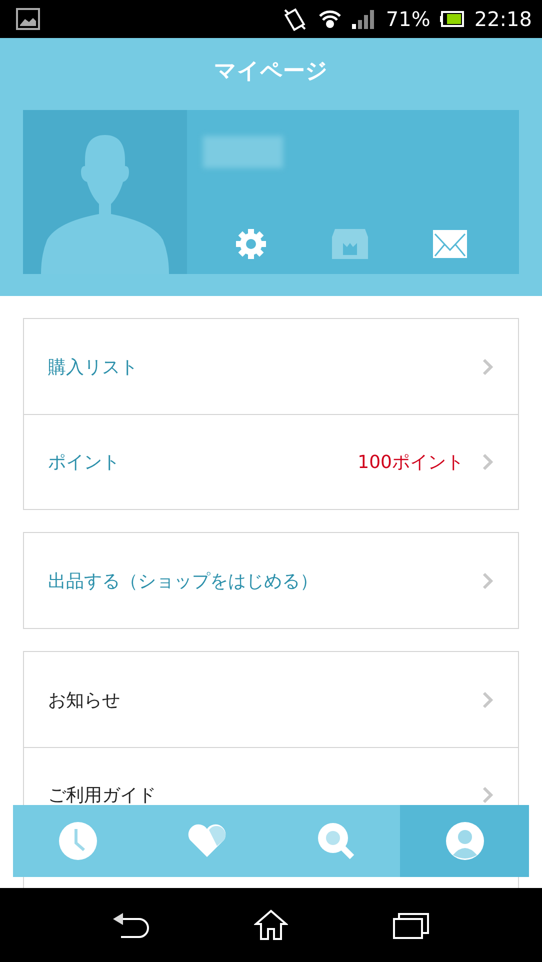  What do you see at coordinates (330, 19) in the screenshot?
I see `wifi-icon` at bounding box center [330, 19].